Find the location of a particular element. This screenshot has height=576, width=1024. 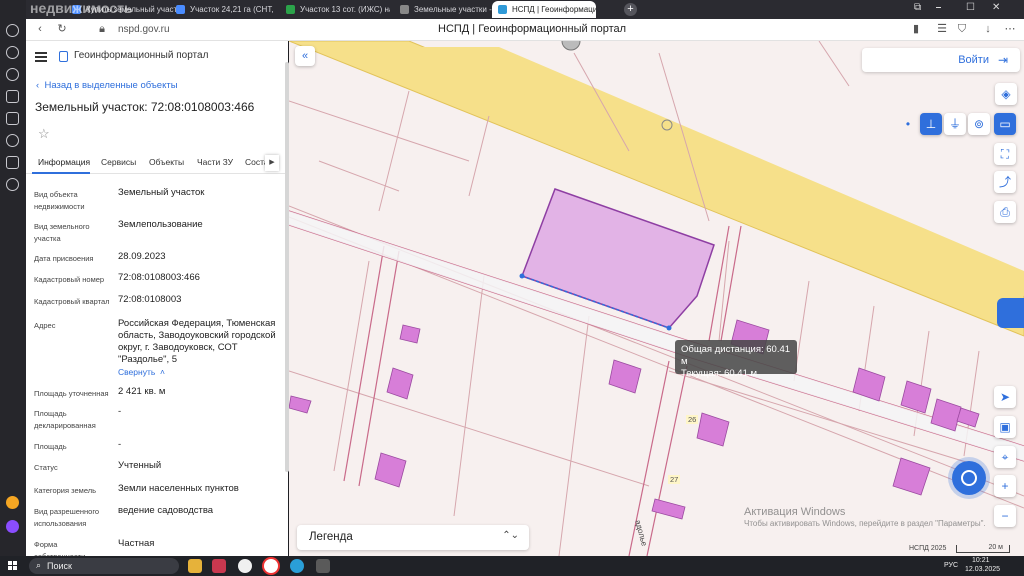

row-label: Площадь уточненная is located at coordinates (71, 393).